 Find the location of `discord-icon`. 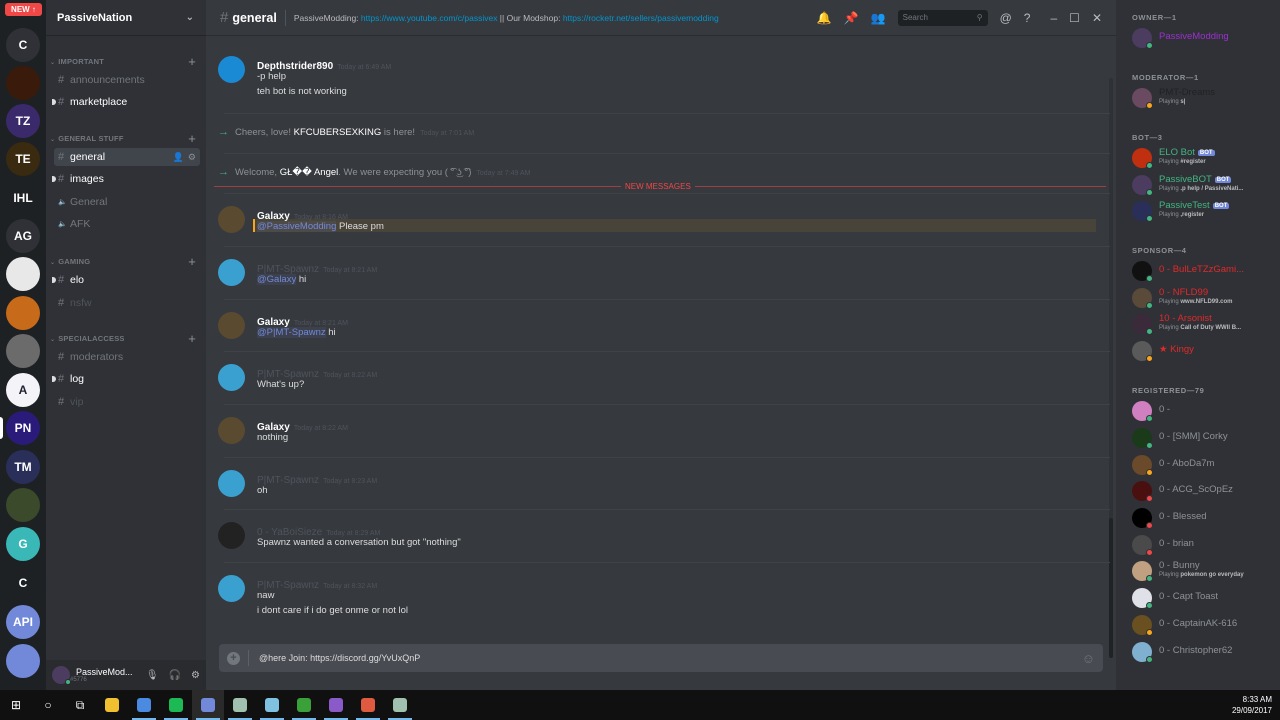

discord-icon is located at coordinates (208, 705).